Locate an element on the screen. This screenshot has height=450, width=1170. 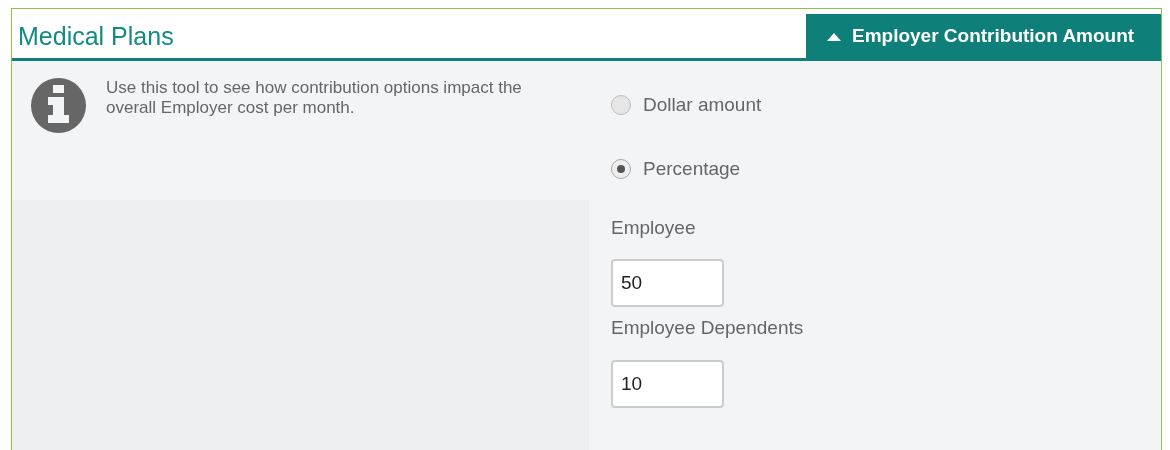
caret-up-icon is located at coordinates (834, 36).